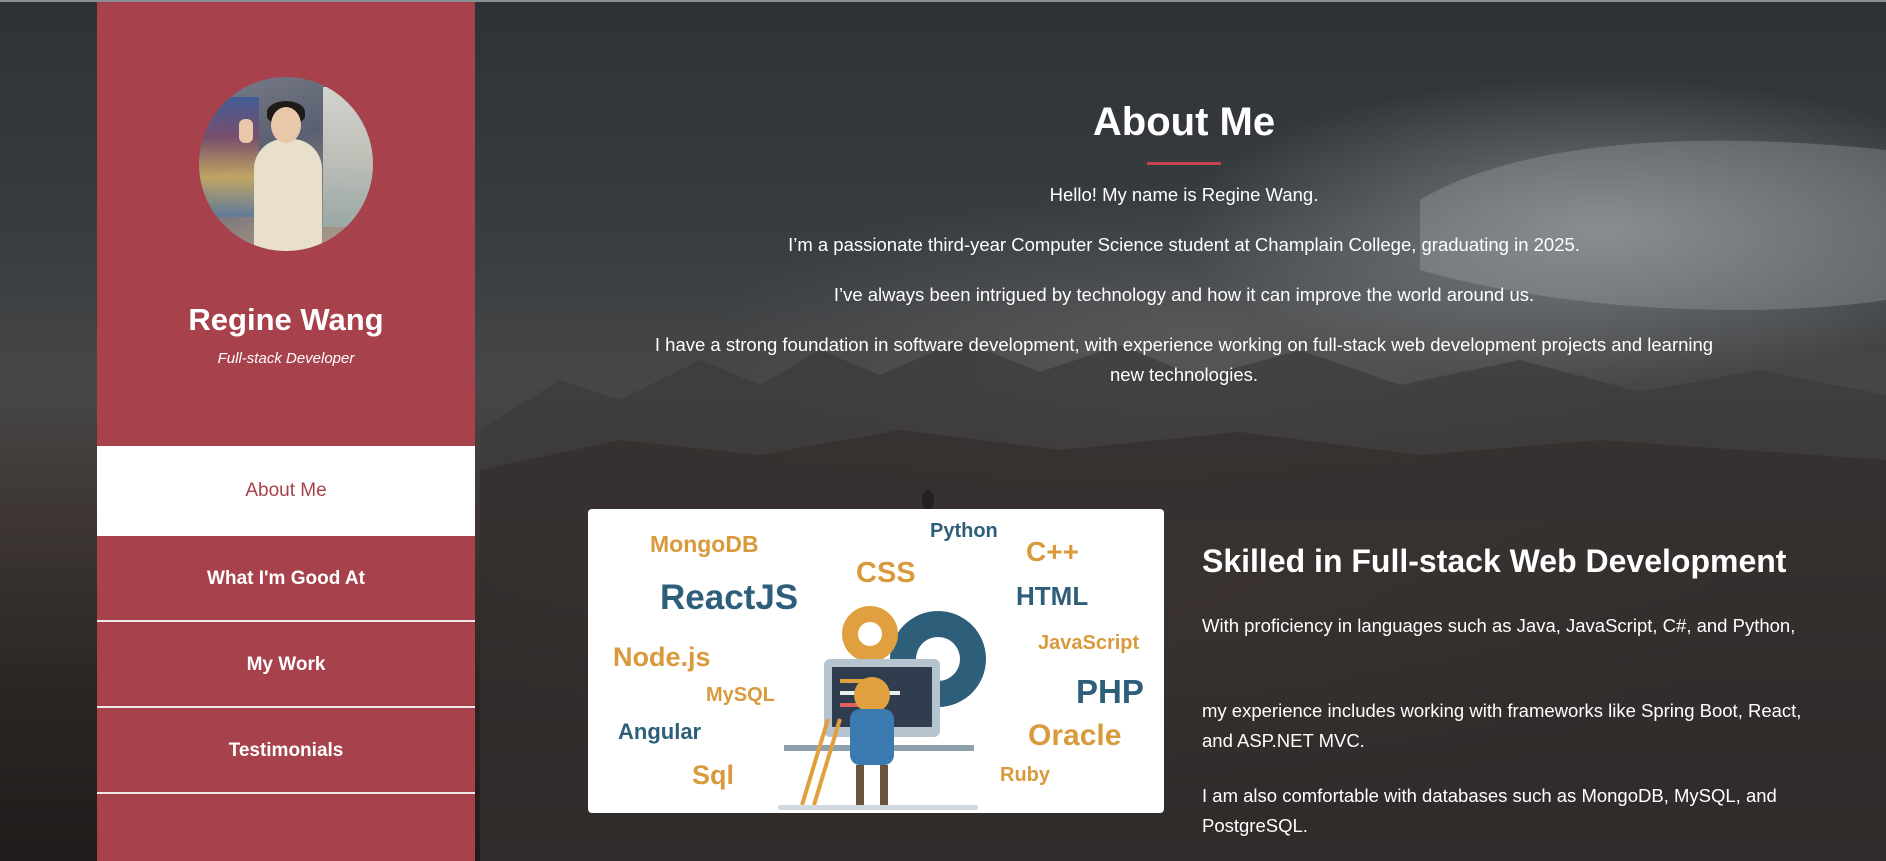 Image resolution: width=1886 pixels, height=861 pixels. I want to click on nav-item-about-me: About Me, so click(286, 491).